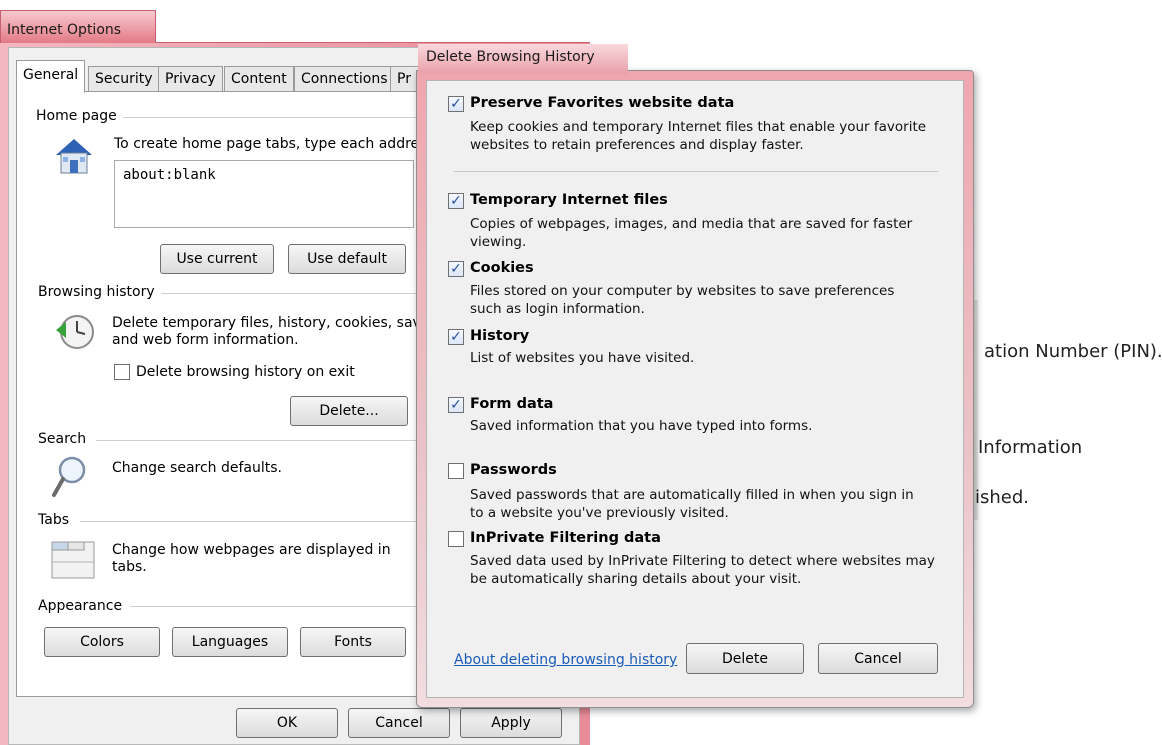 Image resolution: width=1162 pixels, height=745 pixels. What do you see at coordinates (259, 79) in the screenshot?
I see `tab-content: Content` at bounding box center [259, 79].